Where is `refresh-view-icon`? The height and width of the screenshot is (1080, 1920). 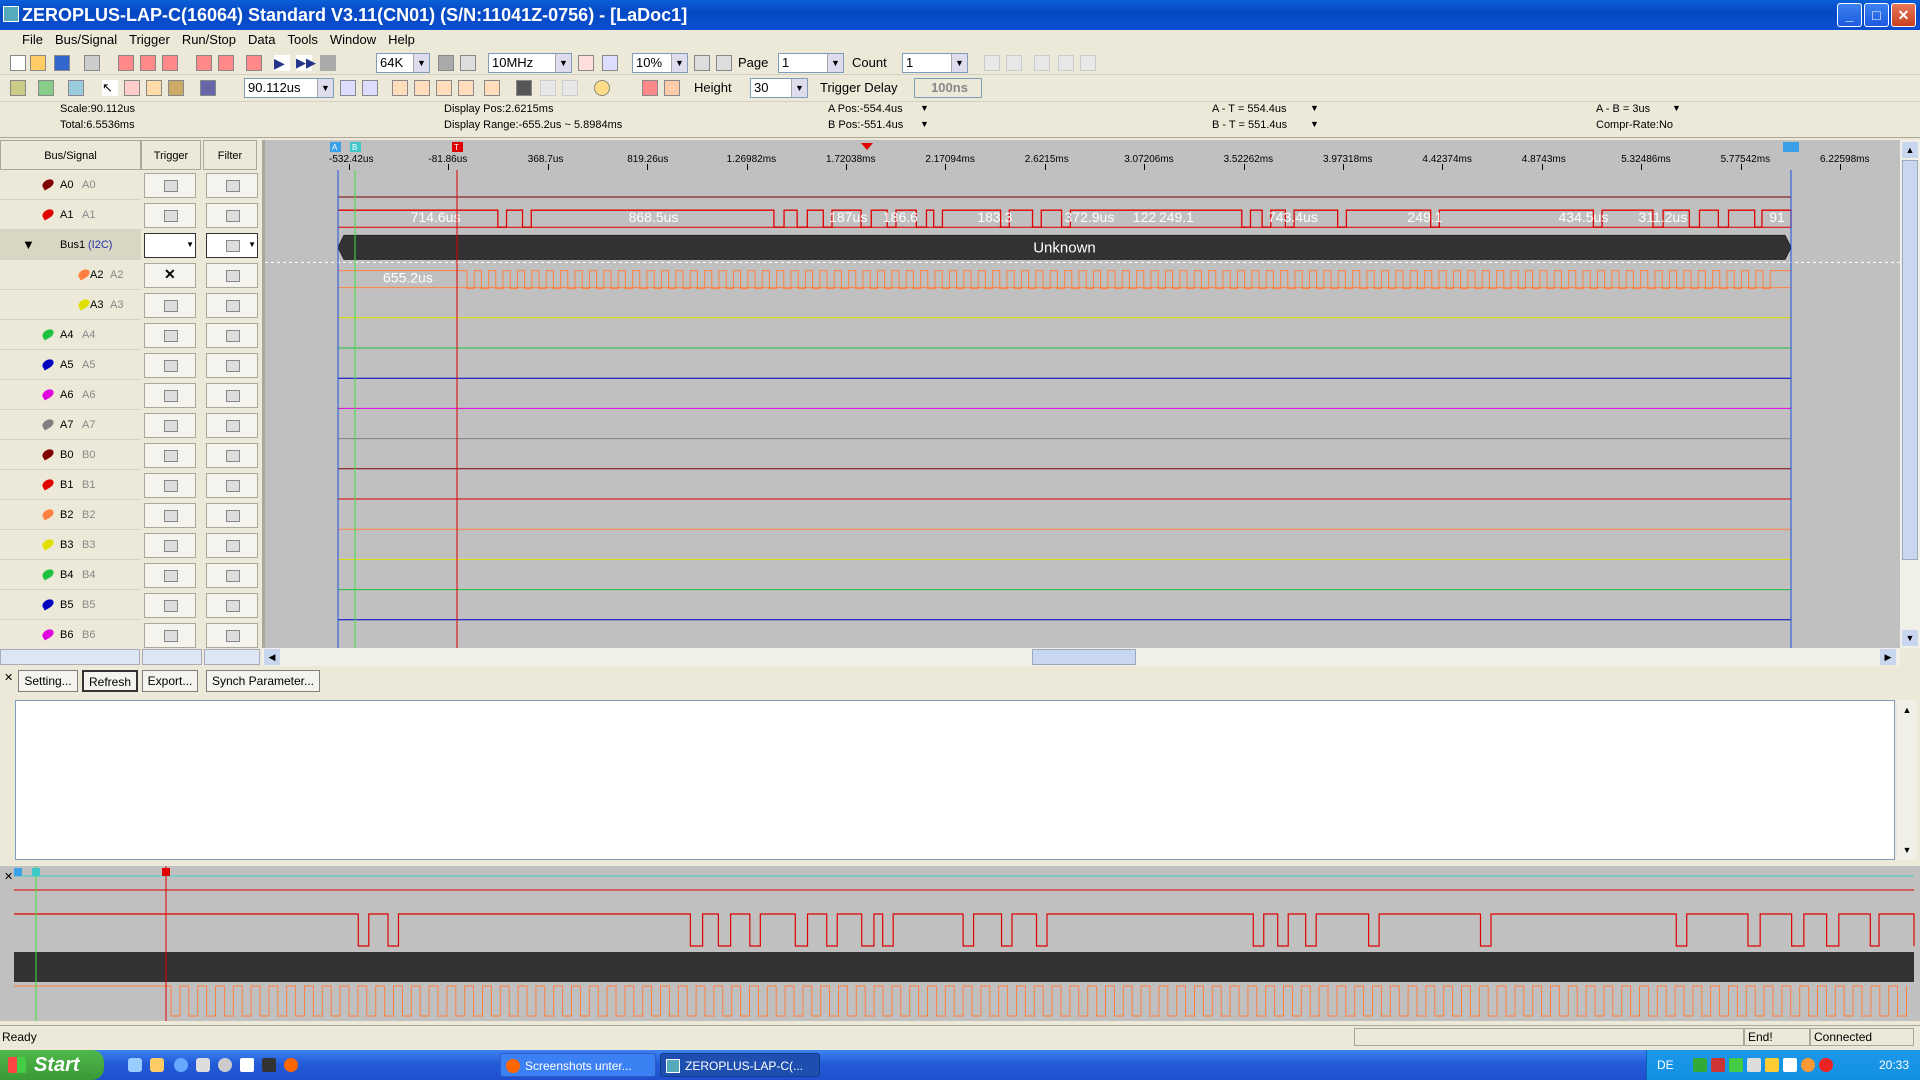
refresh-view-icon is located at coordinates (76, 88).